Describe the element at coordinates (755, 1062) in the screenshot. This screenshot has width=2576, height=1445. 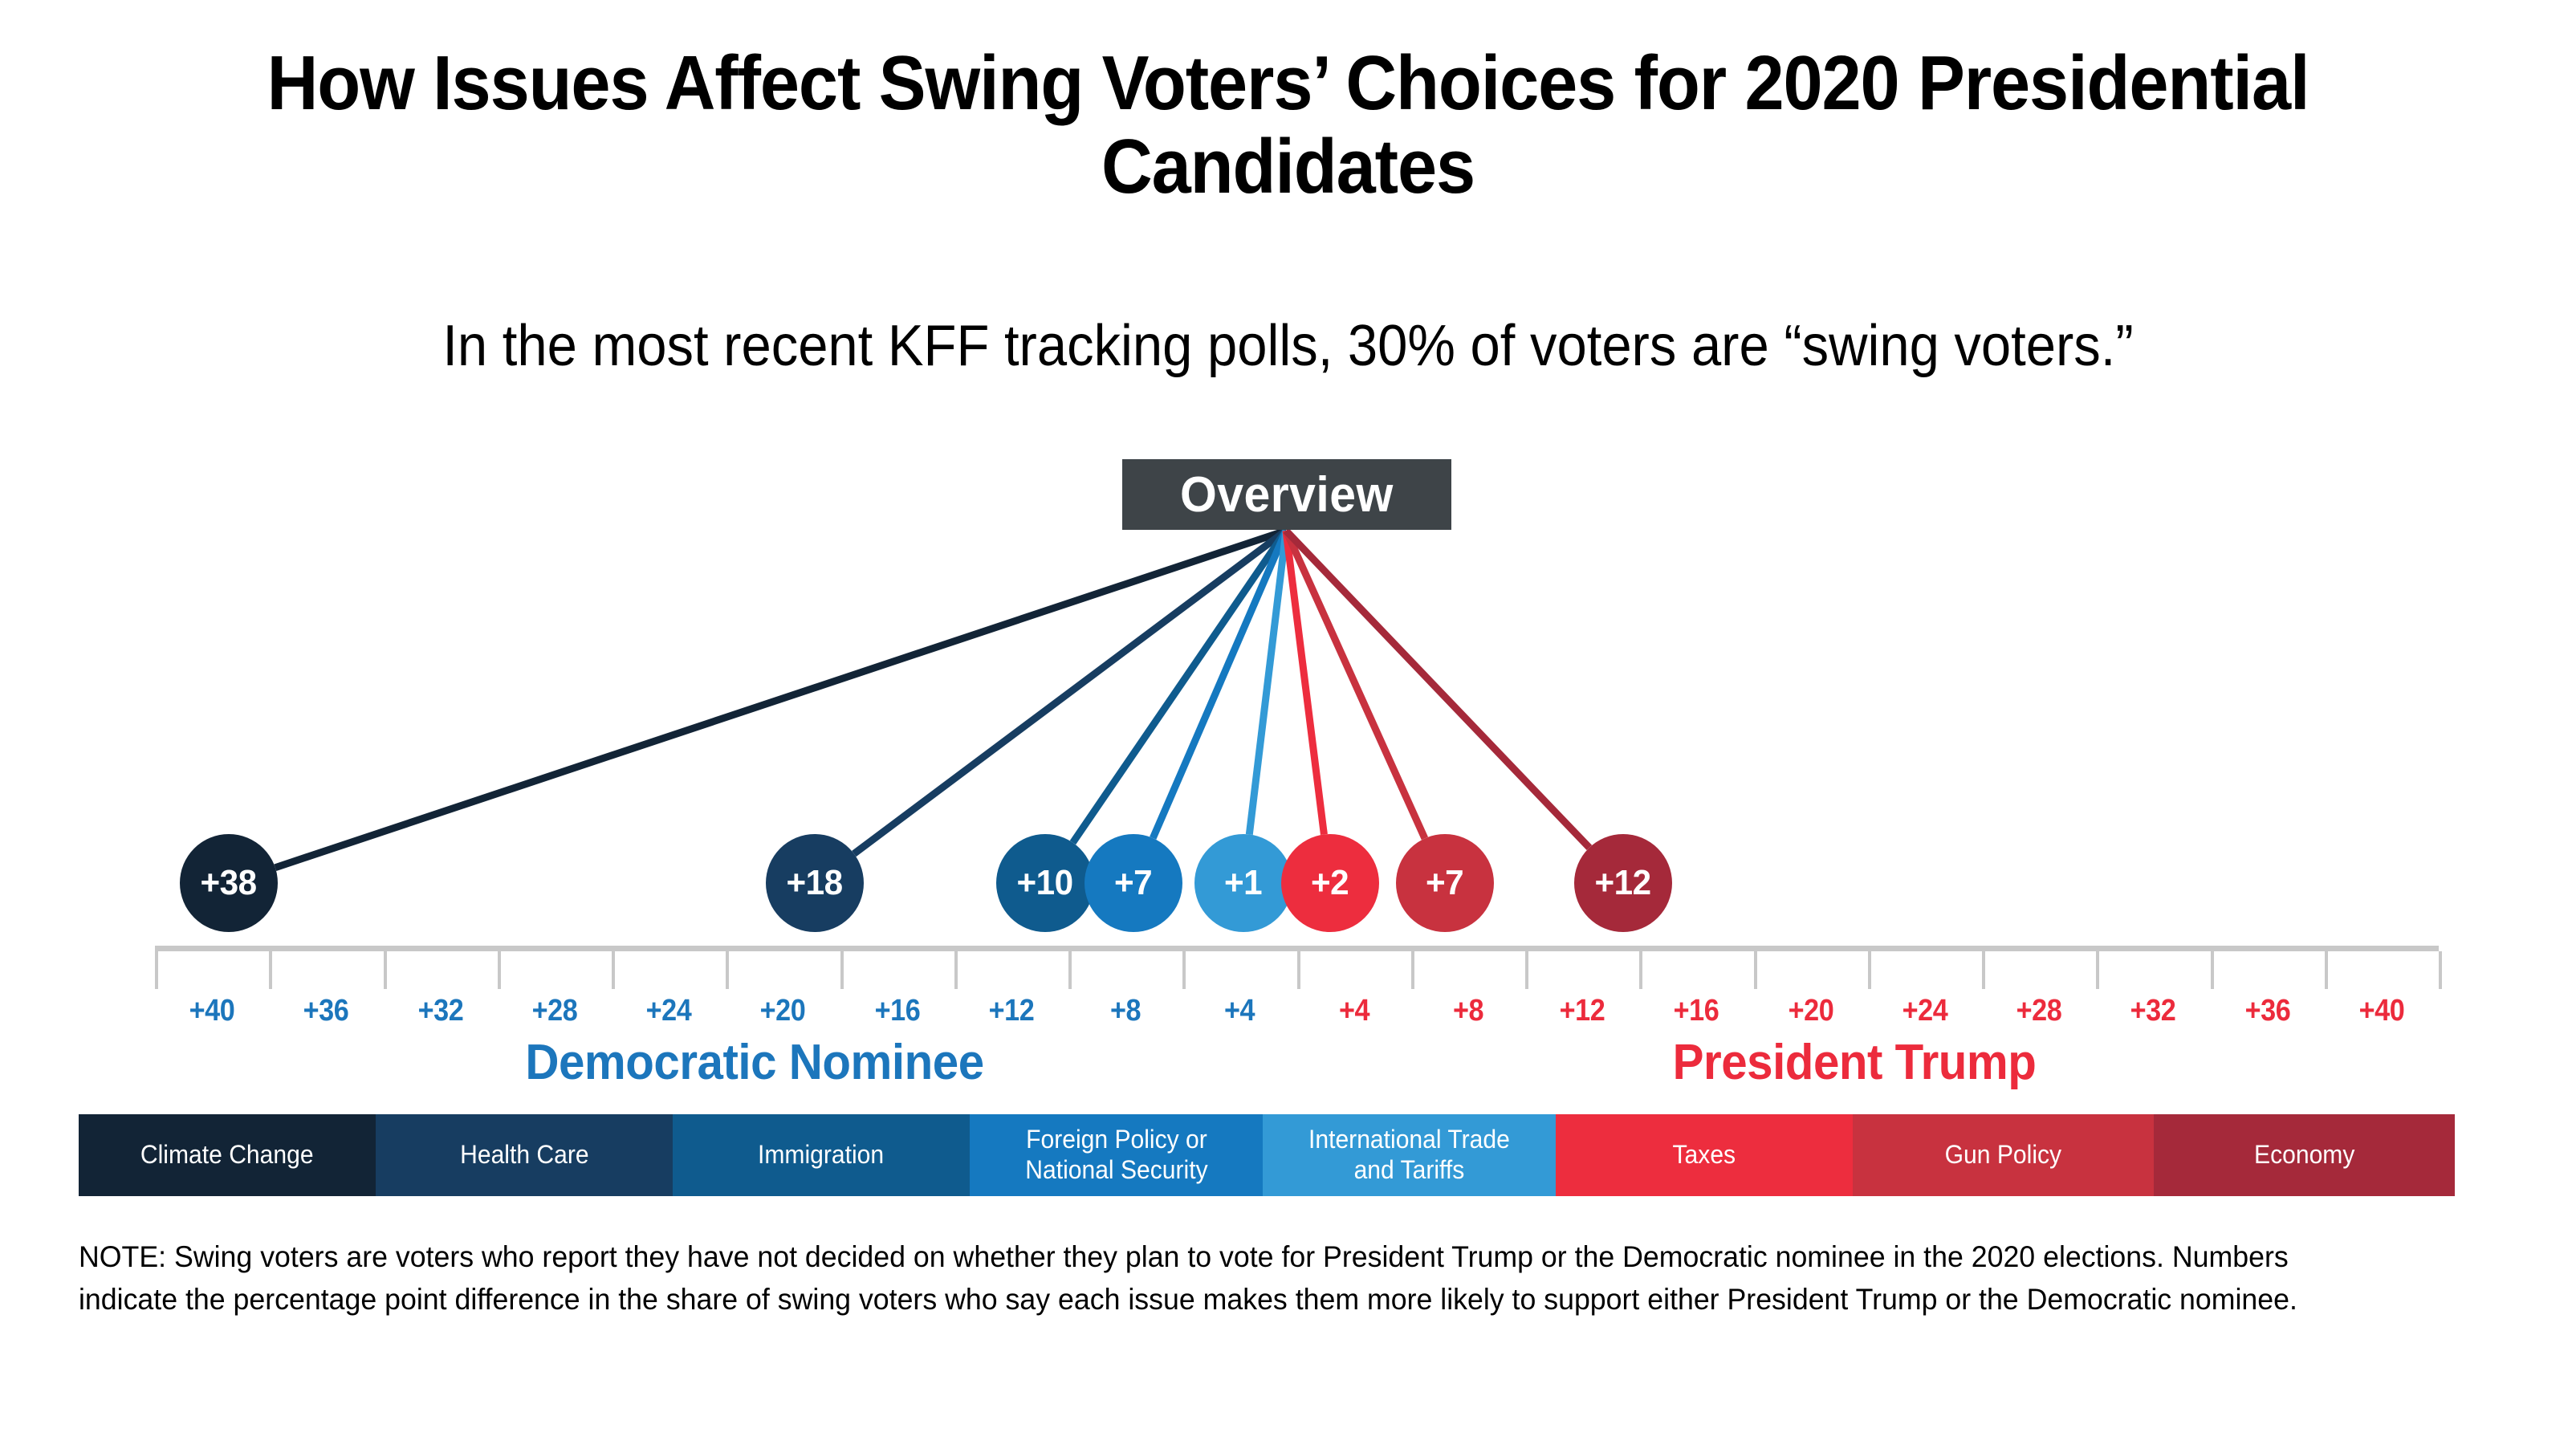
I see `axis-label-democratic-nominee: Democratic Nominee` at that location.